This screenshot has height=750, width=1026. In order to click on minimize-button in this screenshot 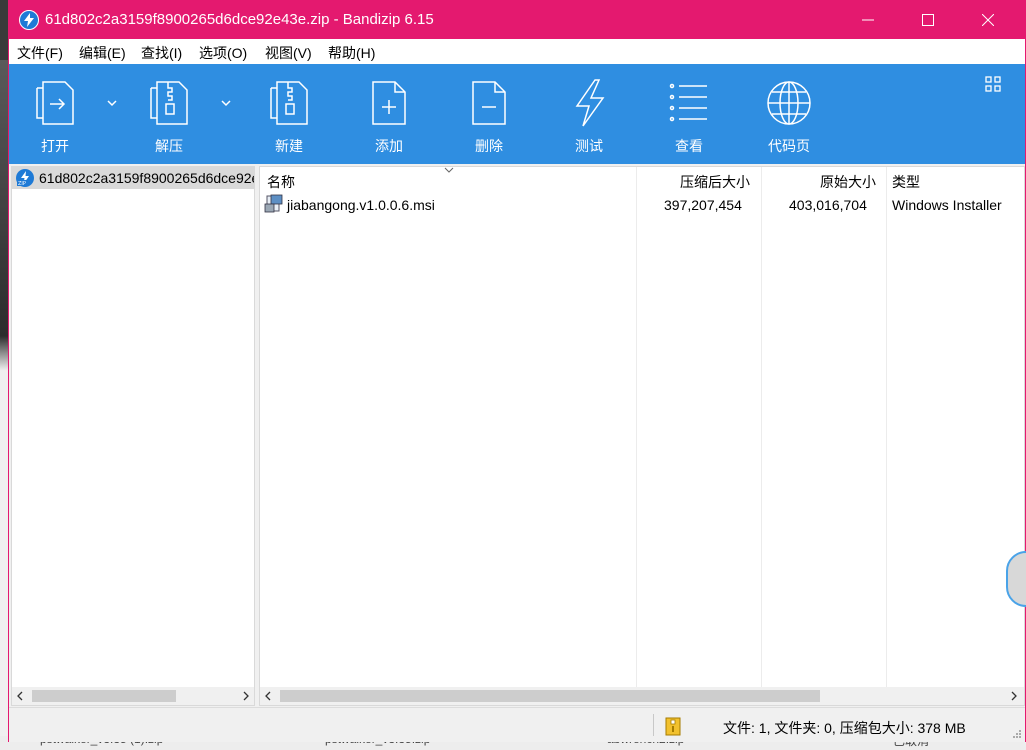, I will do `click(868, 20)`.